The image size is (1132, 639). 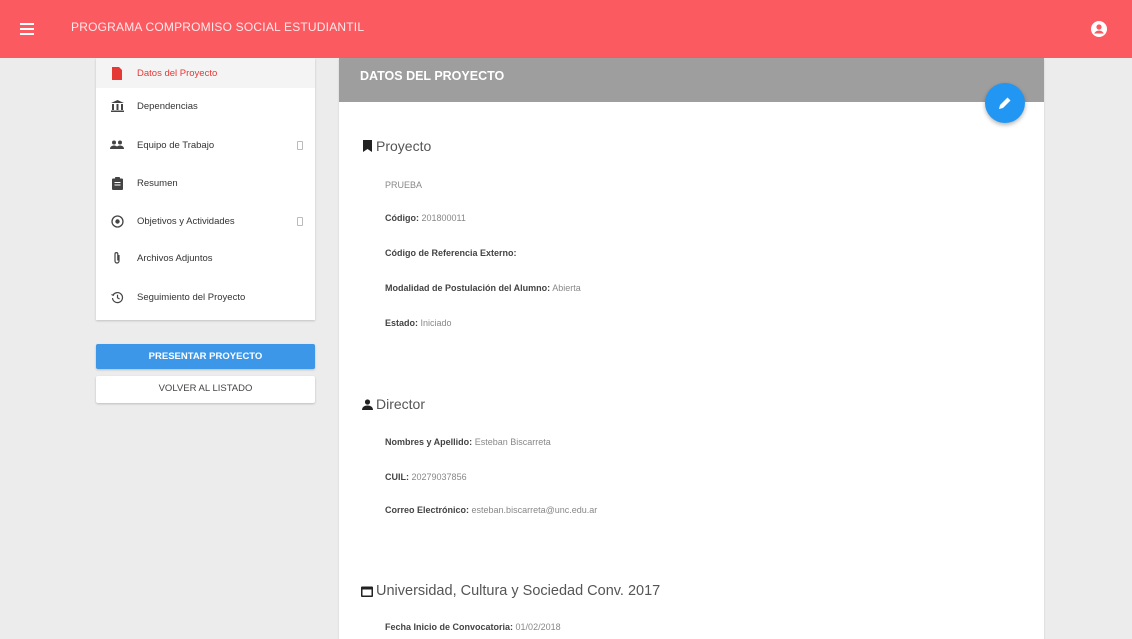 I want to click on sidebar-item-label: Datos del Proyecto, so click(x=177, y=73).